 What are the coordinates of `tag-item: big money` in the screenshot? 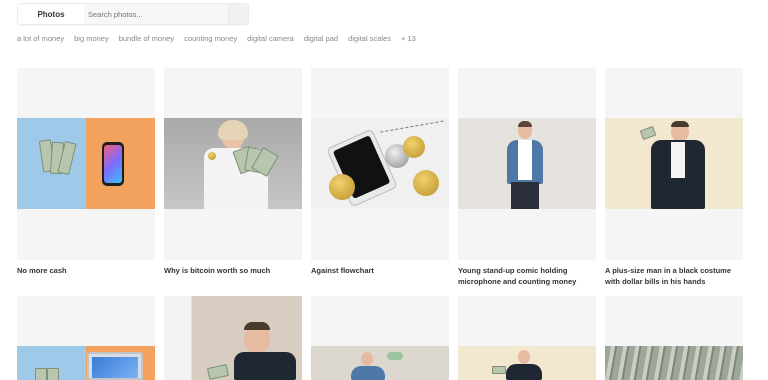 It's located at (91, 39).